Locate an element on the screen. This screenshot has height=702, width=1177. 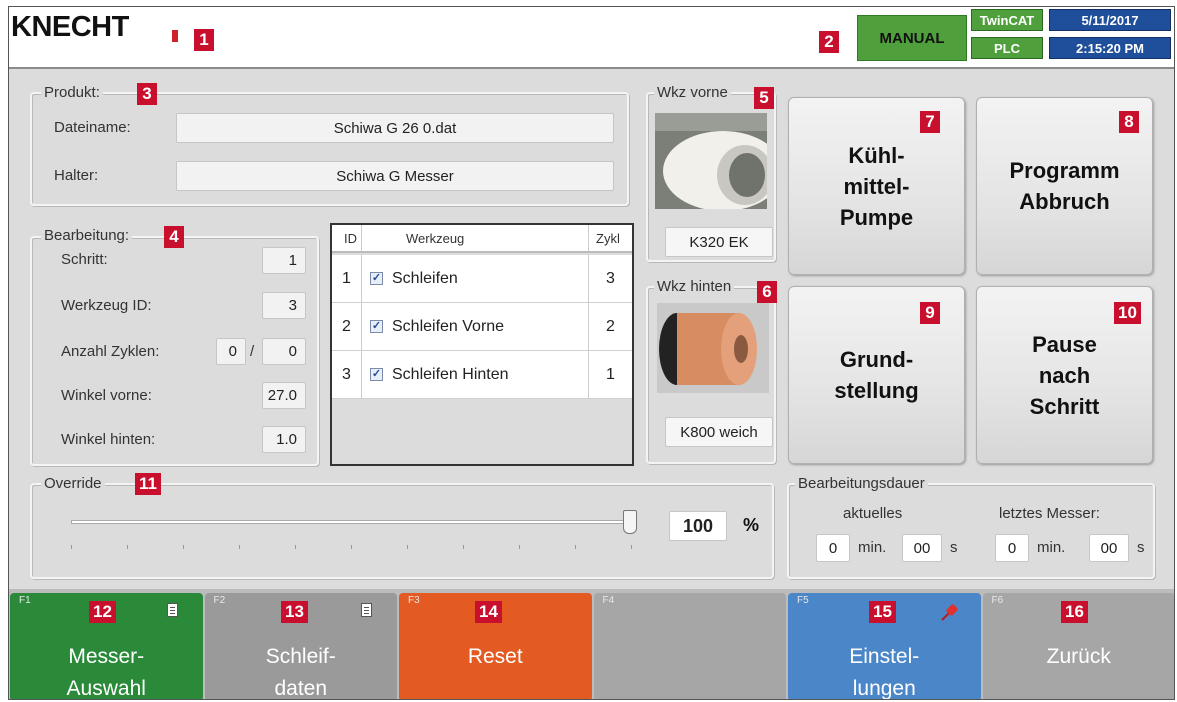
override-unit: % is located at coordinates (751, 525).